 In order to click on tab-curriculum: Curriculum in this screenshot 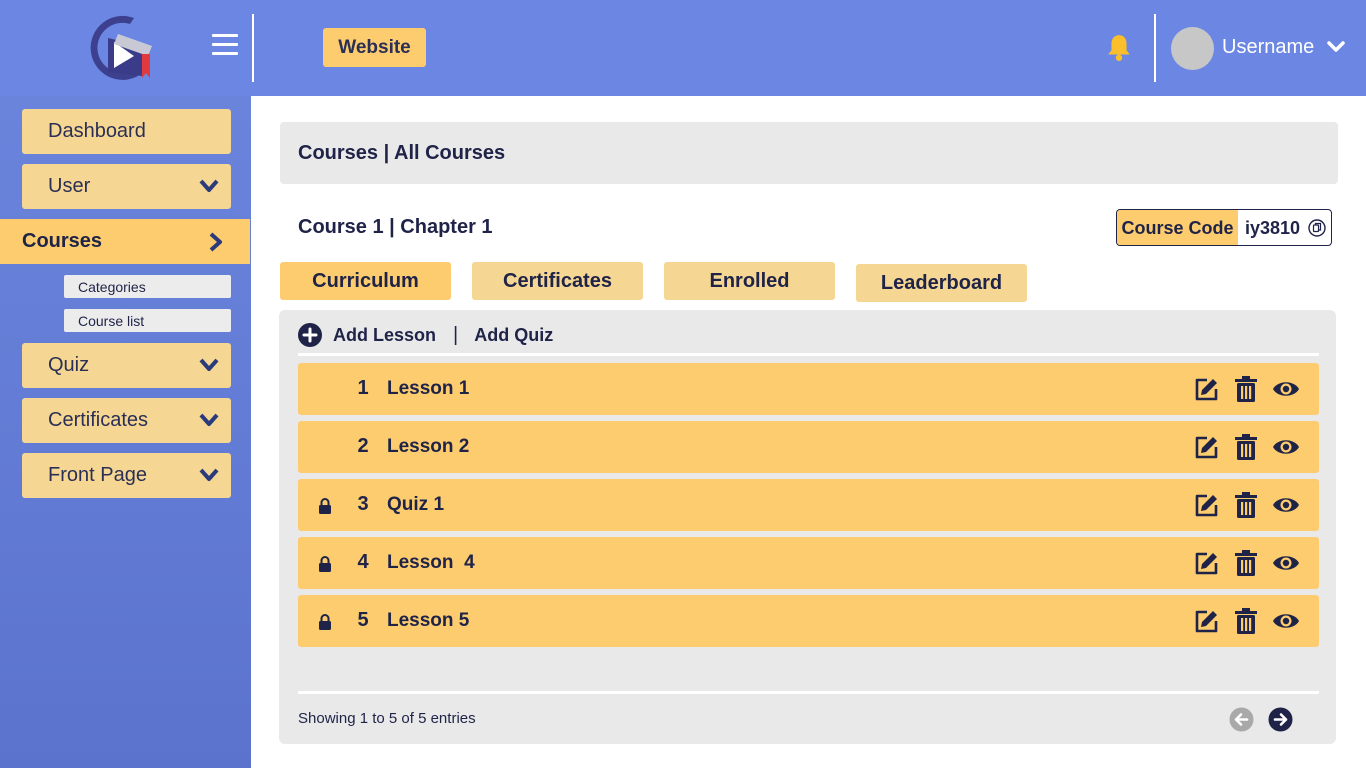, I will do `click(365, 281)`.